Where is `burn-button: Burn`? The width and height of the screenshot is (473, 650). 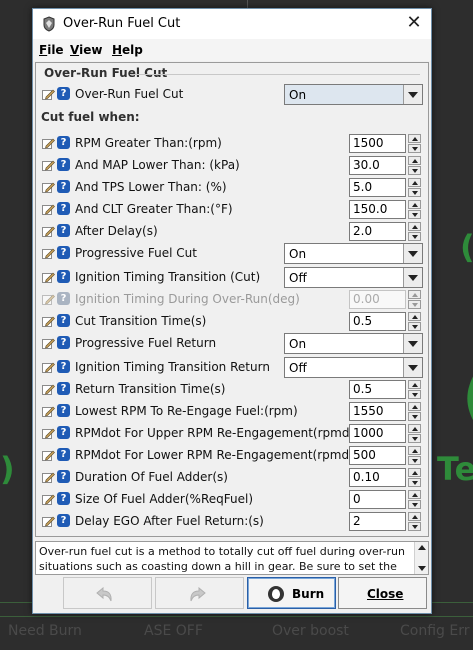
burn-button: Burn is located at coordinates (291, 593).